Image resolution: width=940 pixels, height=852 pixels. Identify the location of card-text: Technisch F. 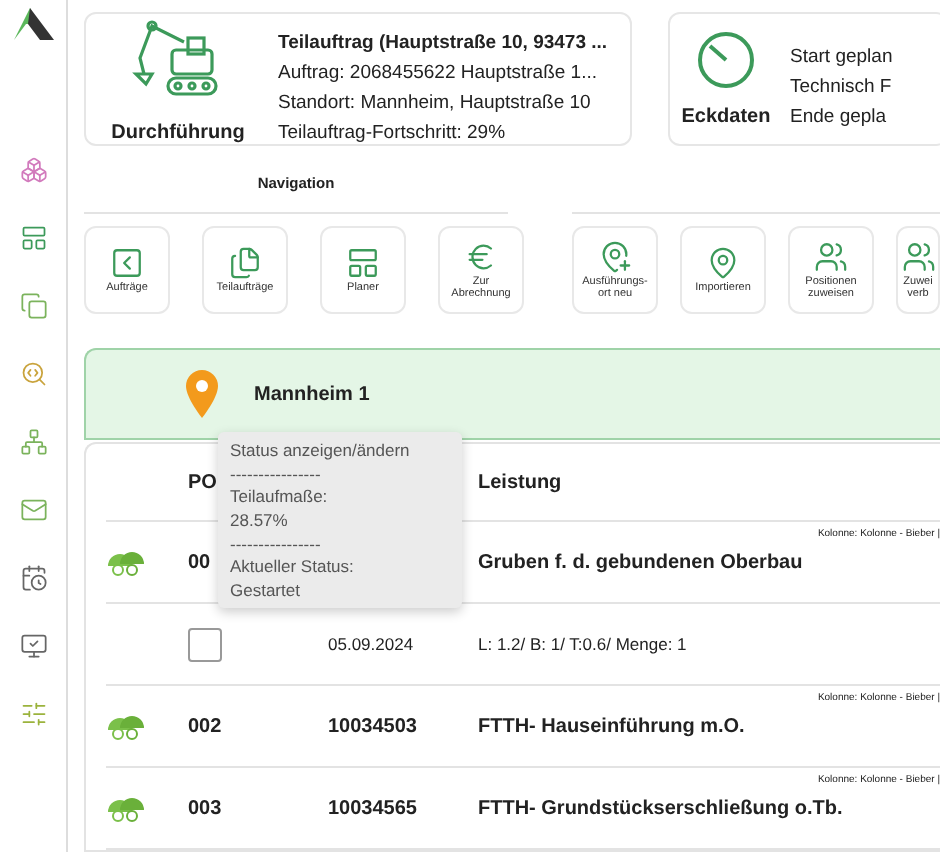
(841, 87).